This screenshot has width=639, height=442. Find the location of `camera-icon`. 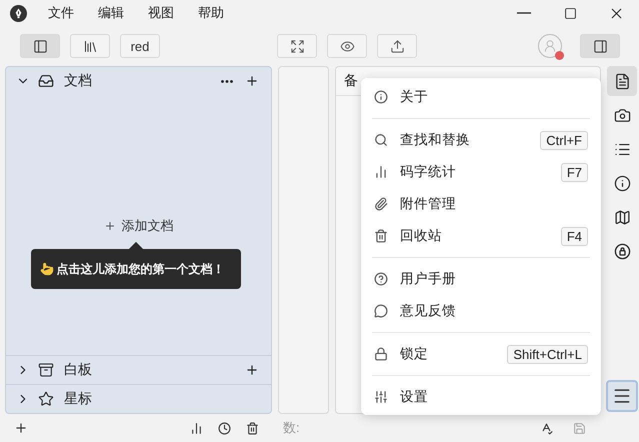

camera-icon is located at coordinates (622, 115).